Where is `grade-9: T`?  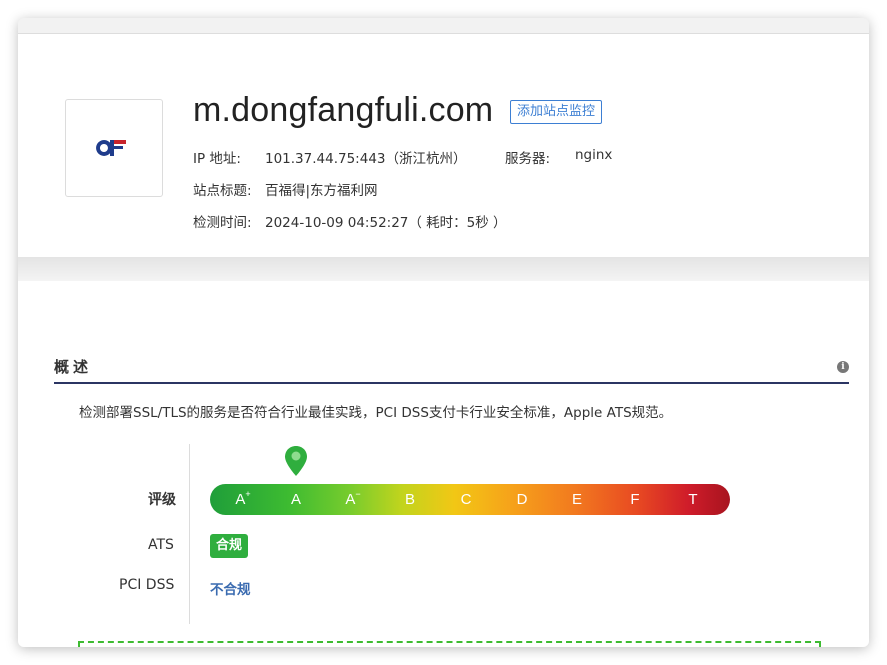 grade-9: T is located at coordinates (693, 499).